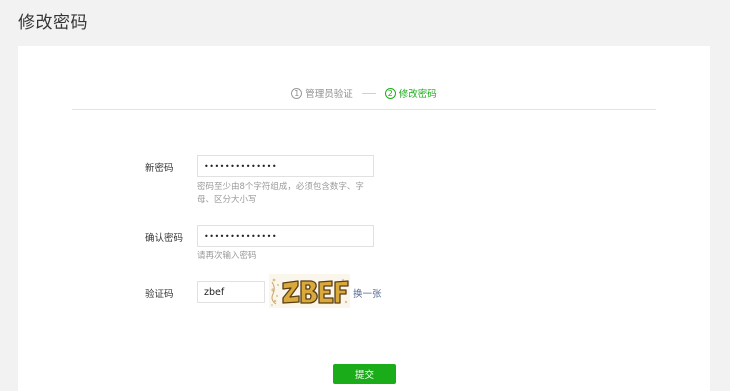 This screenshot has width=730, height=391. Describe the element at coordinates (364, 374) in the screenshot. I see `submit-button: 提交` at that location.